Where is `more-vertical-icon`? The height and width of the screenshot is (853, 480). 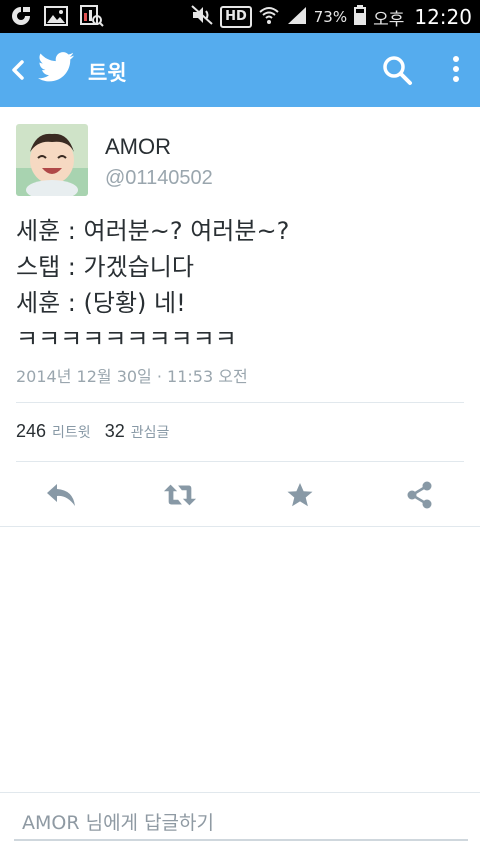
more-vertical-icon is located at coordinates (456, 69).